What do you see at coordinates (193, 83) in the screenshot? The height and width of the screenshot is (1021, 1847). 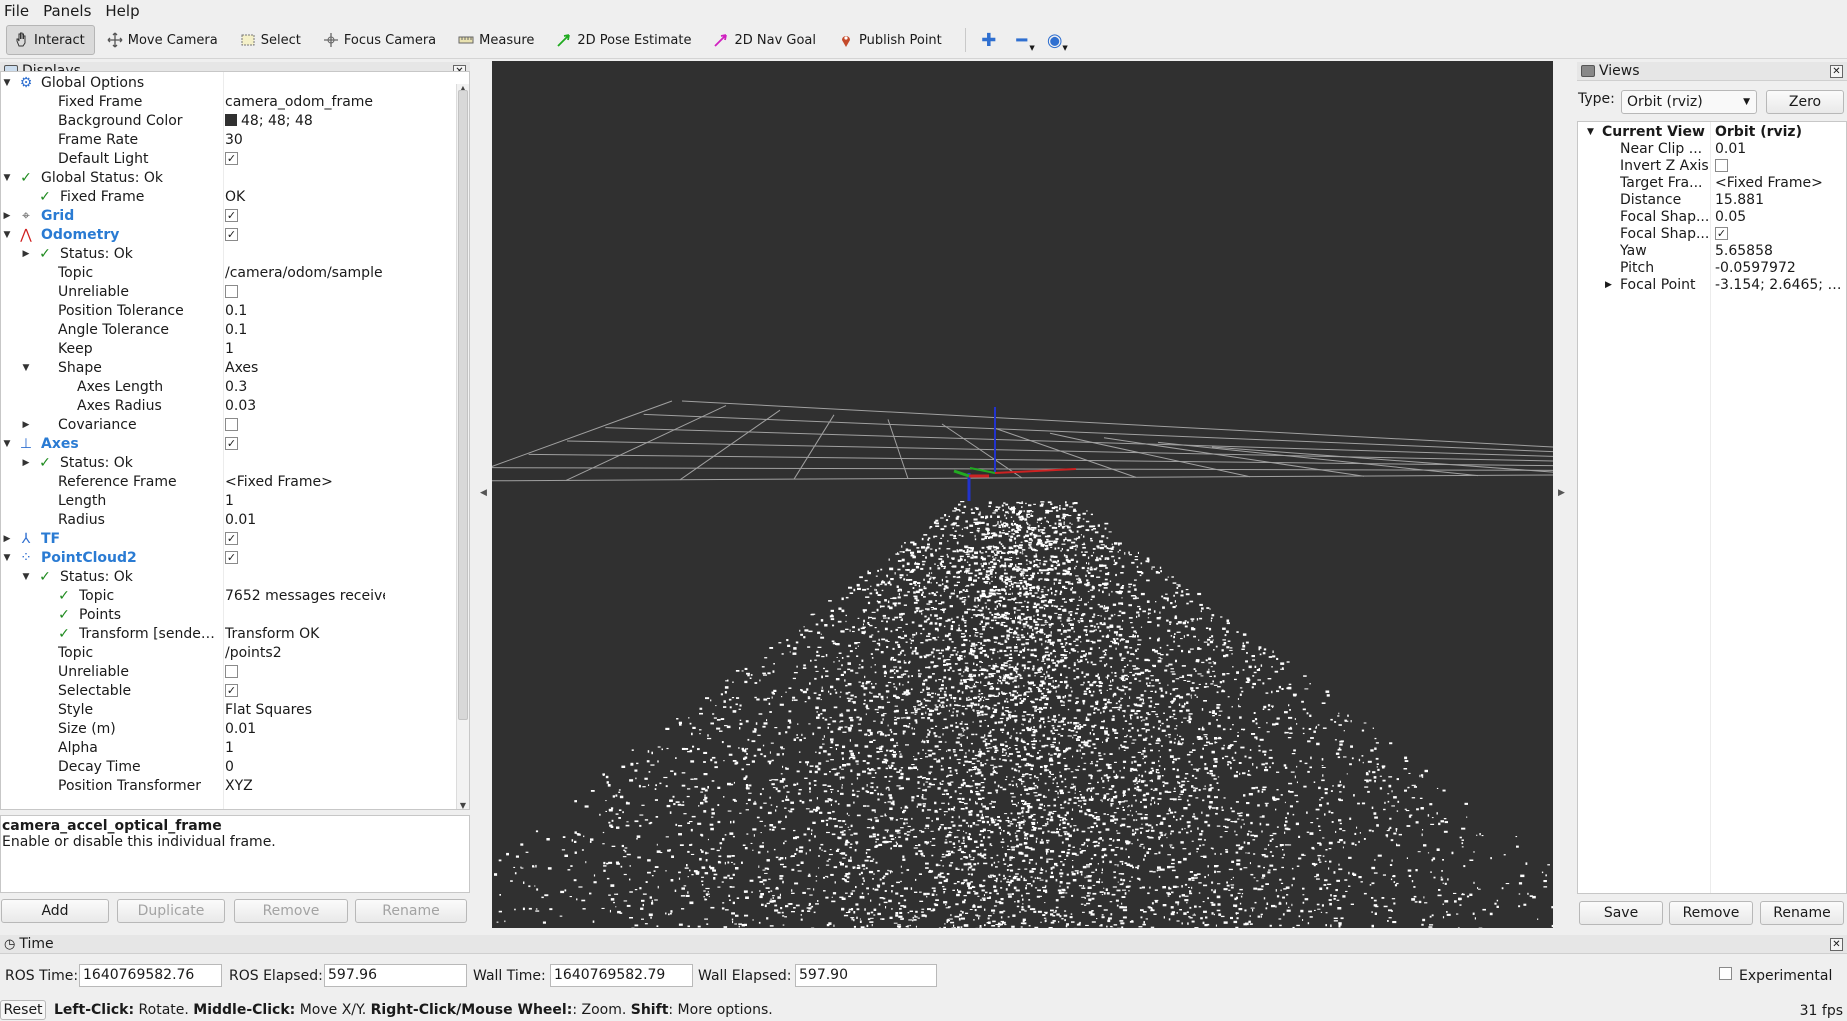 I see `tree-row: ▼ ⚙ Global Options` at bounding box center [193, 83].